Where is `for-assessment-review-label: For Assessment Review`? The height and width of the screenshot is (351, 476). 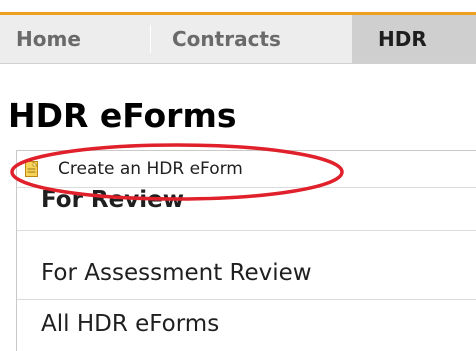
for-assessment-review-label: For Assessment Review is located at coordinates (176, 273).